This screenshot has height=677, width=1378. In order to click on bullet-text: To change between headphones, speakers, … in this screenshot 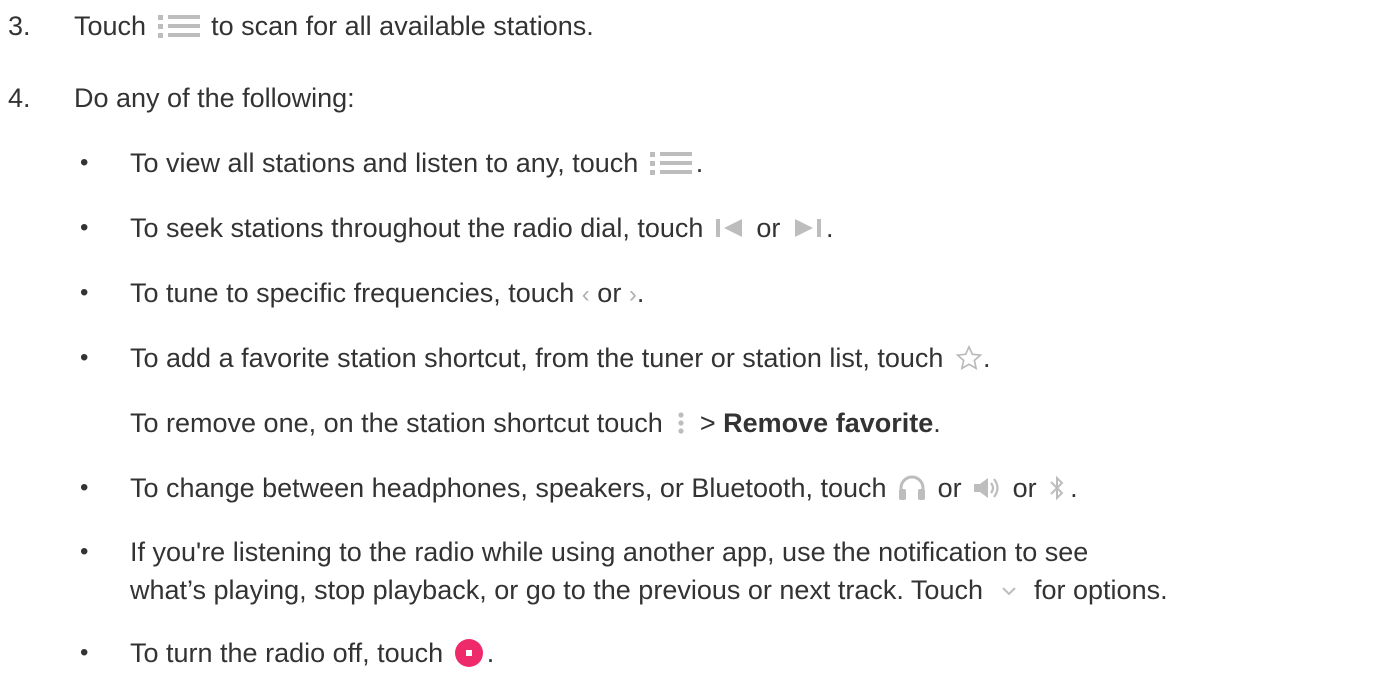, I will do `click(604, 488)`.